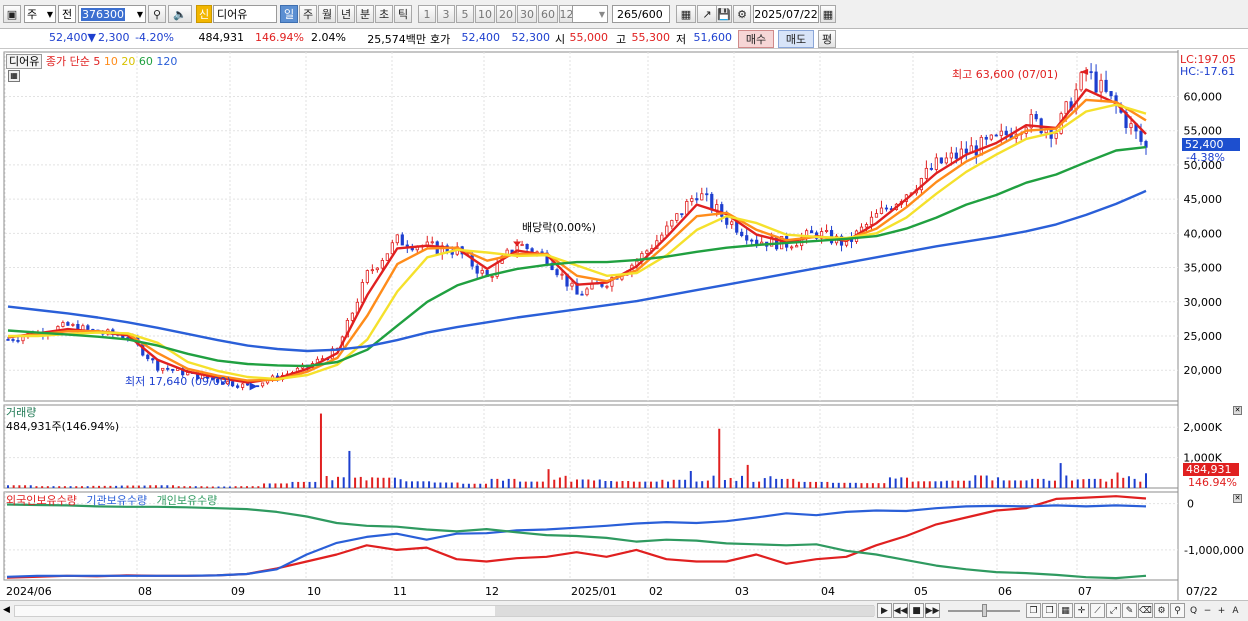  What do you see at coordinates (327, 14) in the screenshot?
I see `period-tab-2: 월` at bounding box center [327, 14].